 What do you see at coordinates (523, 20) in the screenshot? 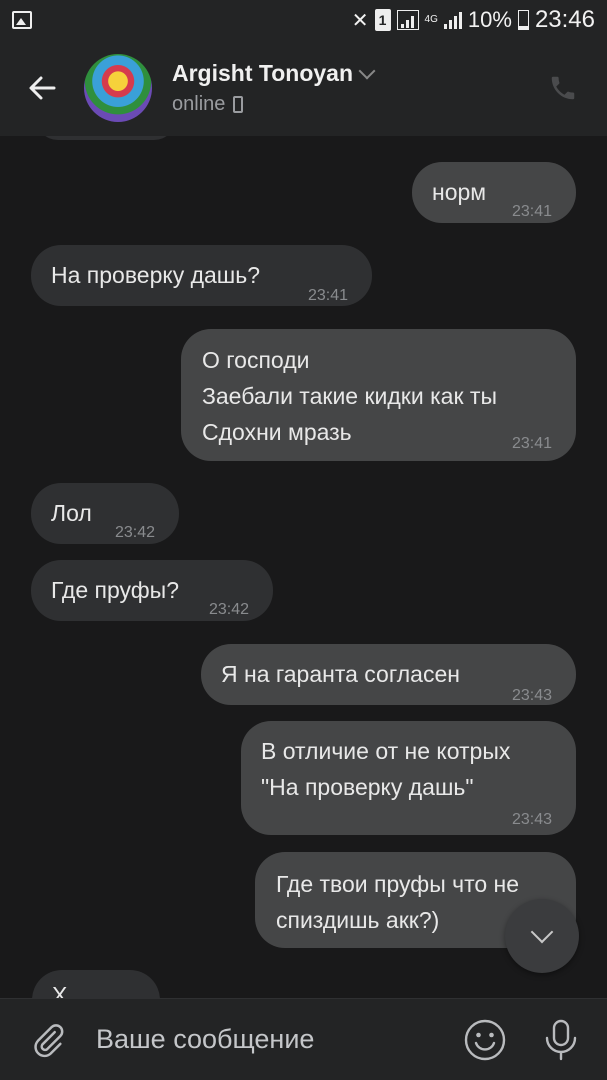
I see `battery-icon` at bounding box center [523, 20].